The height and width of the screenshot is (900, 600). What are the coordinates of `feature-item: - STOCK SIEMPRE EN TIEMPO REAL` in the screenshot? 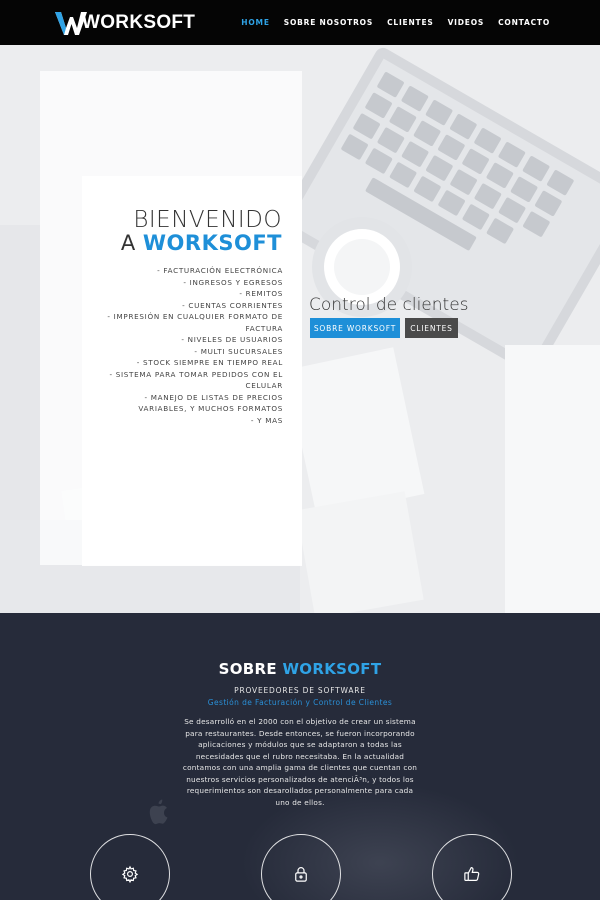 It's located at (209, 362).